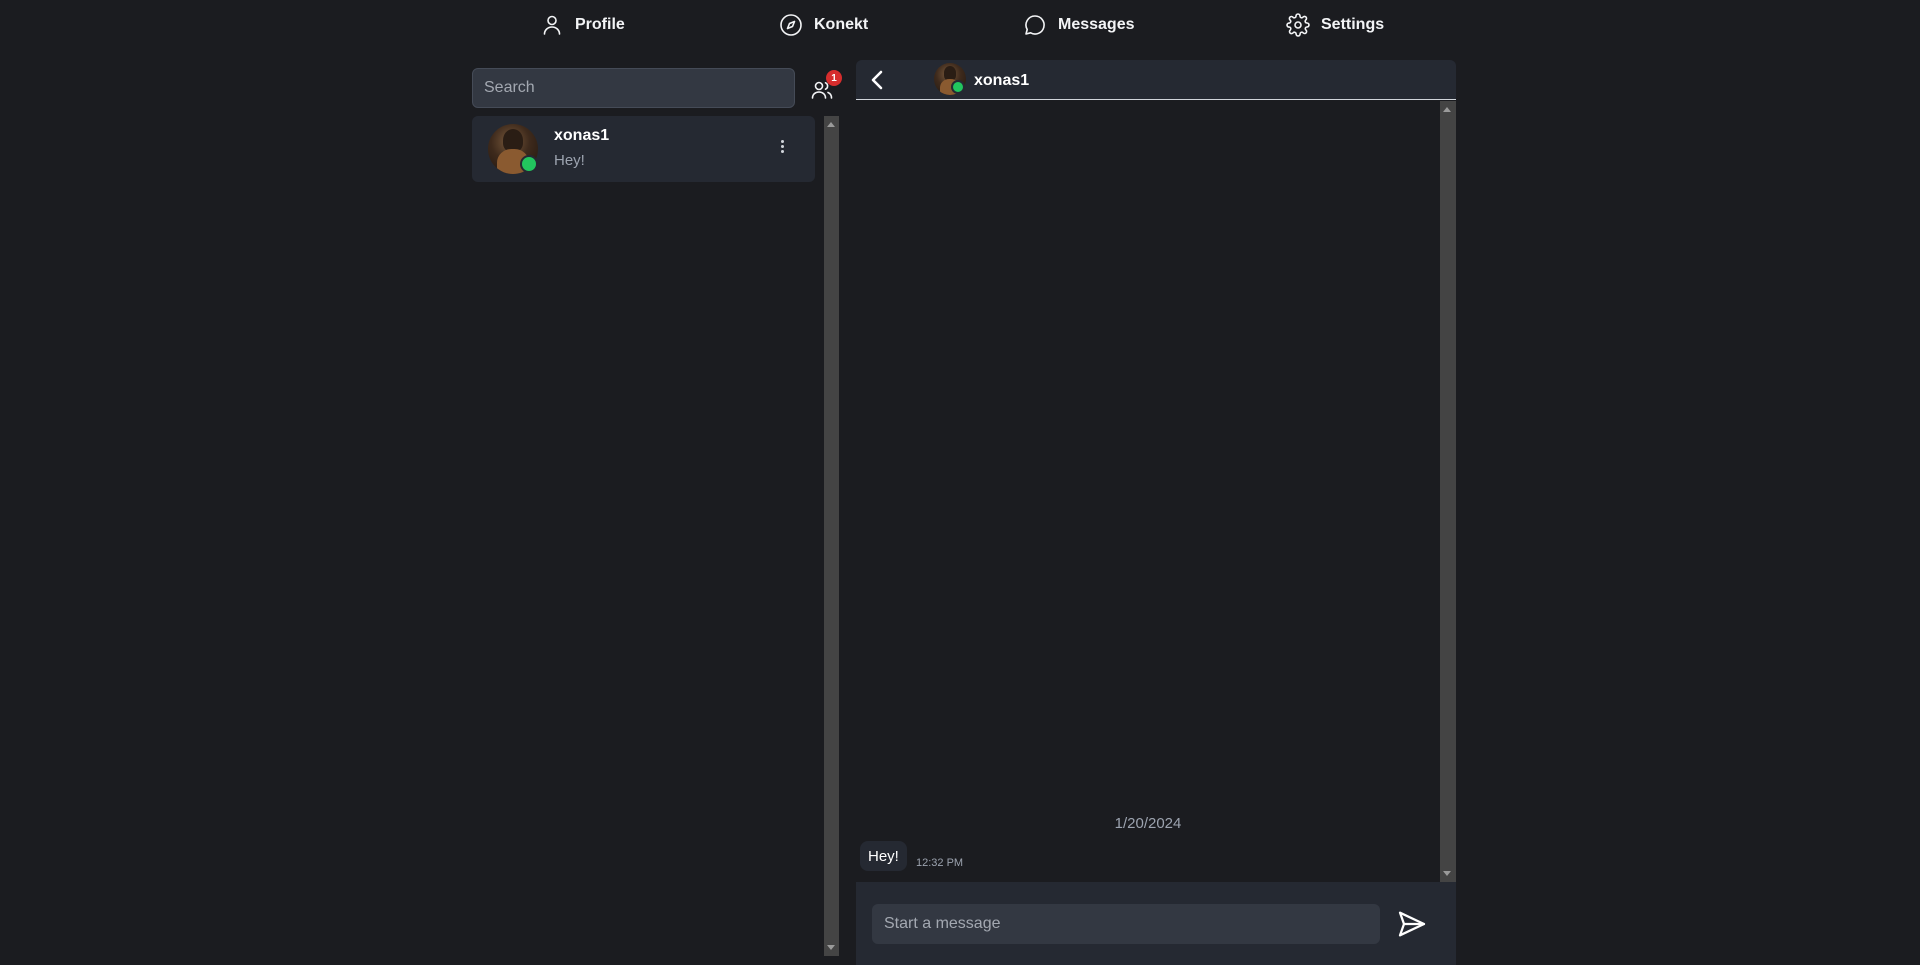  Describe the element at coordinates (1096, 24) in the screenshot. I see `nav-messages-label: Messages` at that location.